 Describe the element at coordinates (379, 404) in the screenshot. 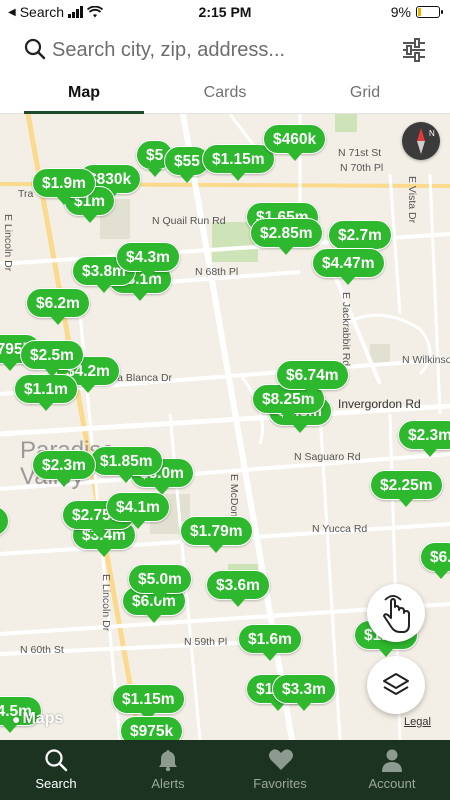

I see `road-label: Invergordon Rd` at that location.